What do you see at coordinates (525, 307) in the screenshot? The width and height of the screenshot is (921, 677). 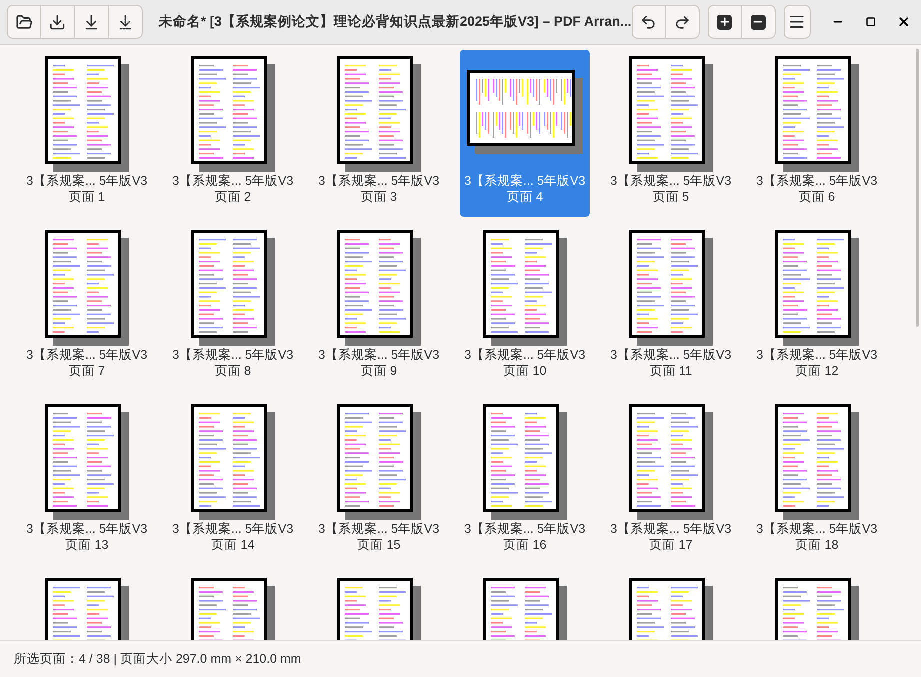 I see `page-item: 3【系规案... 5年版V3 页面 10` at bounding box center [525, 307].